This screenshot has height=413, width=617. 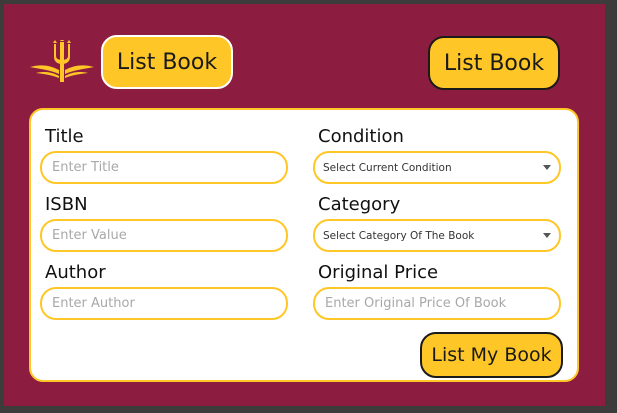 I want to click on condition-select-value: Select Current Condition, so click(x=387, y=167).